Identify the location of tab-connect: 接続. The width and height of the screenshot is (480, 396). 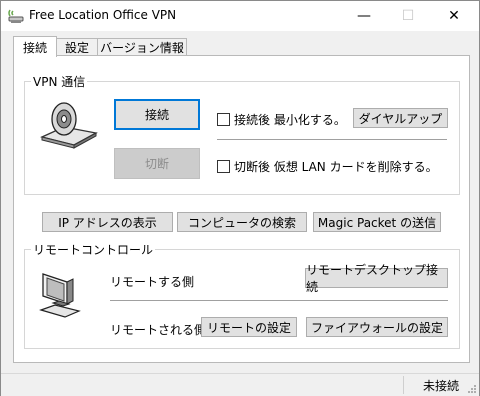
(35, 46).